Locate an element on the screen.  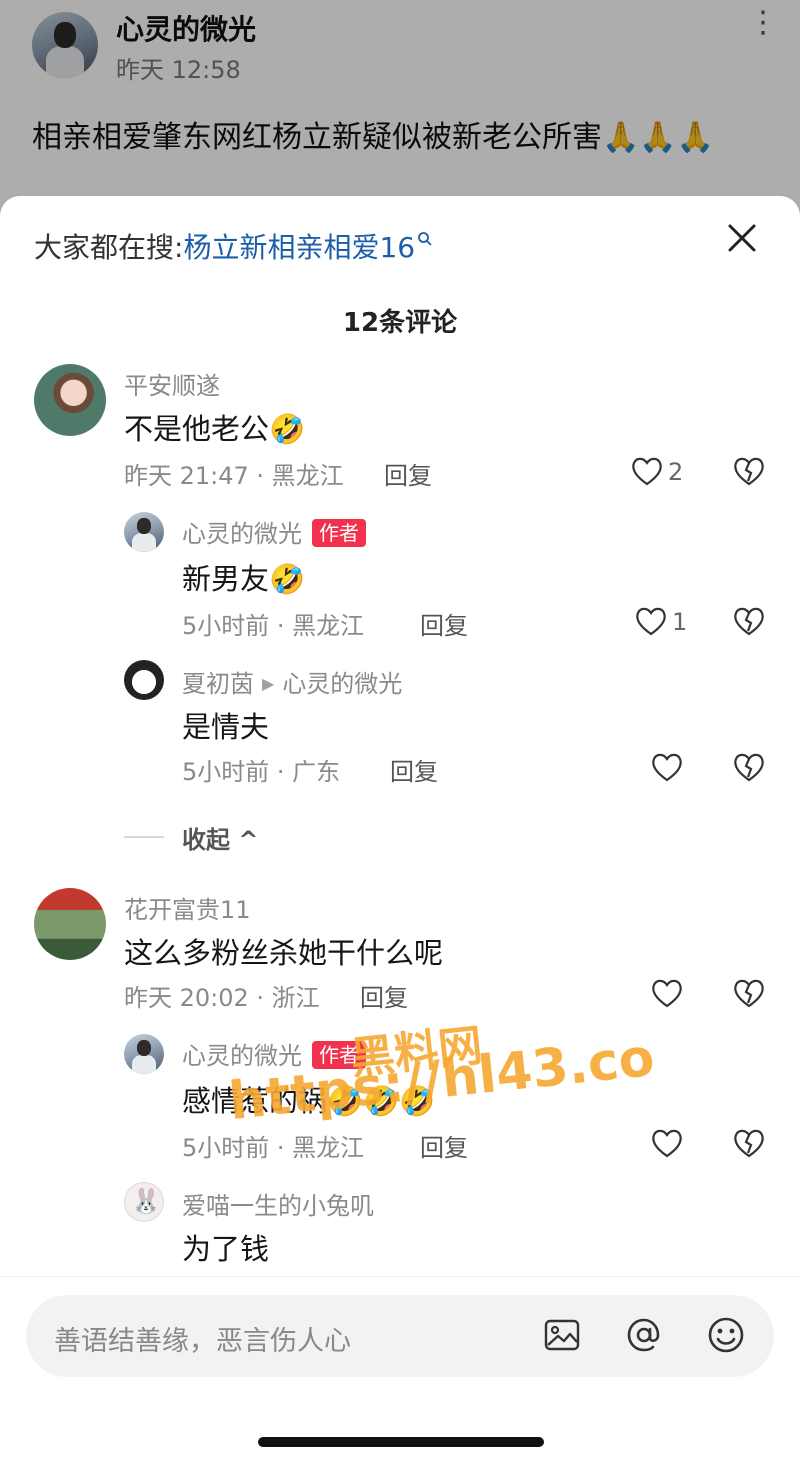
comment-text: 这么多粉丝杀她干什么呢 is located at coordinates (284, 953).